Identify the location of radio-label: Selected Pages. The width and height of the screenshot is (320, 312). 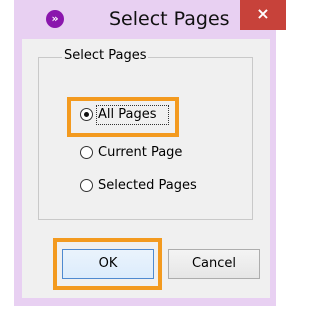
(147, 185).